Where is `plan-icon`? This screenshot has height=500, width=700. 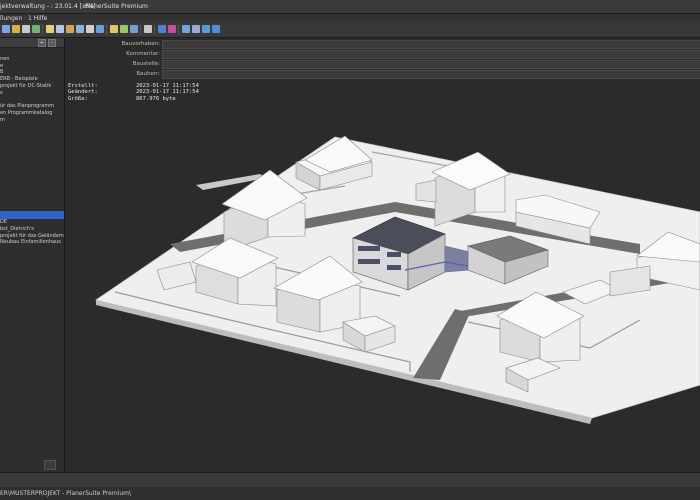 plan-icon is located at coordinates (124, 29).